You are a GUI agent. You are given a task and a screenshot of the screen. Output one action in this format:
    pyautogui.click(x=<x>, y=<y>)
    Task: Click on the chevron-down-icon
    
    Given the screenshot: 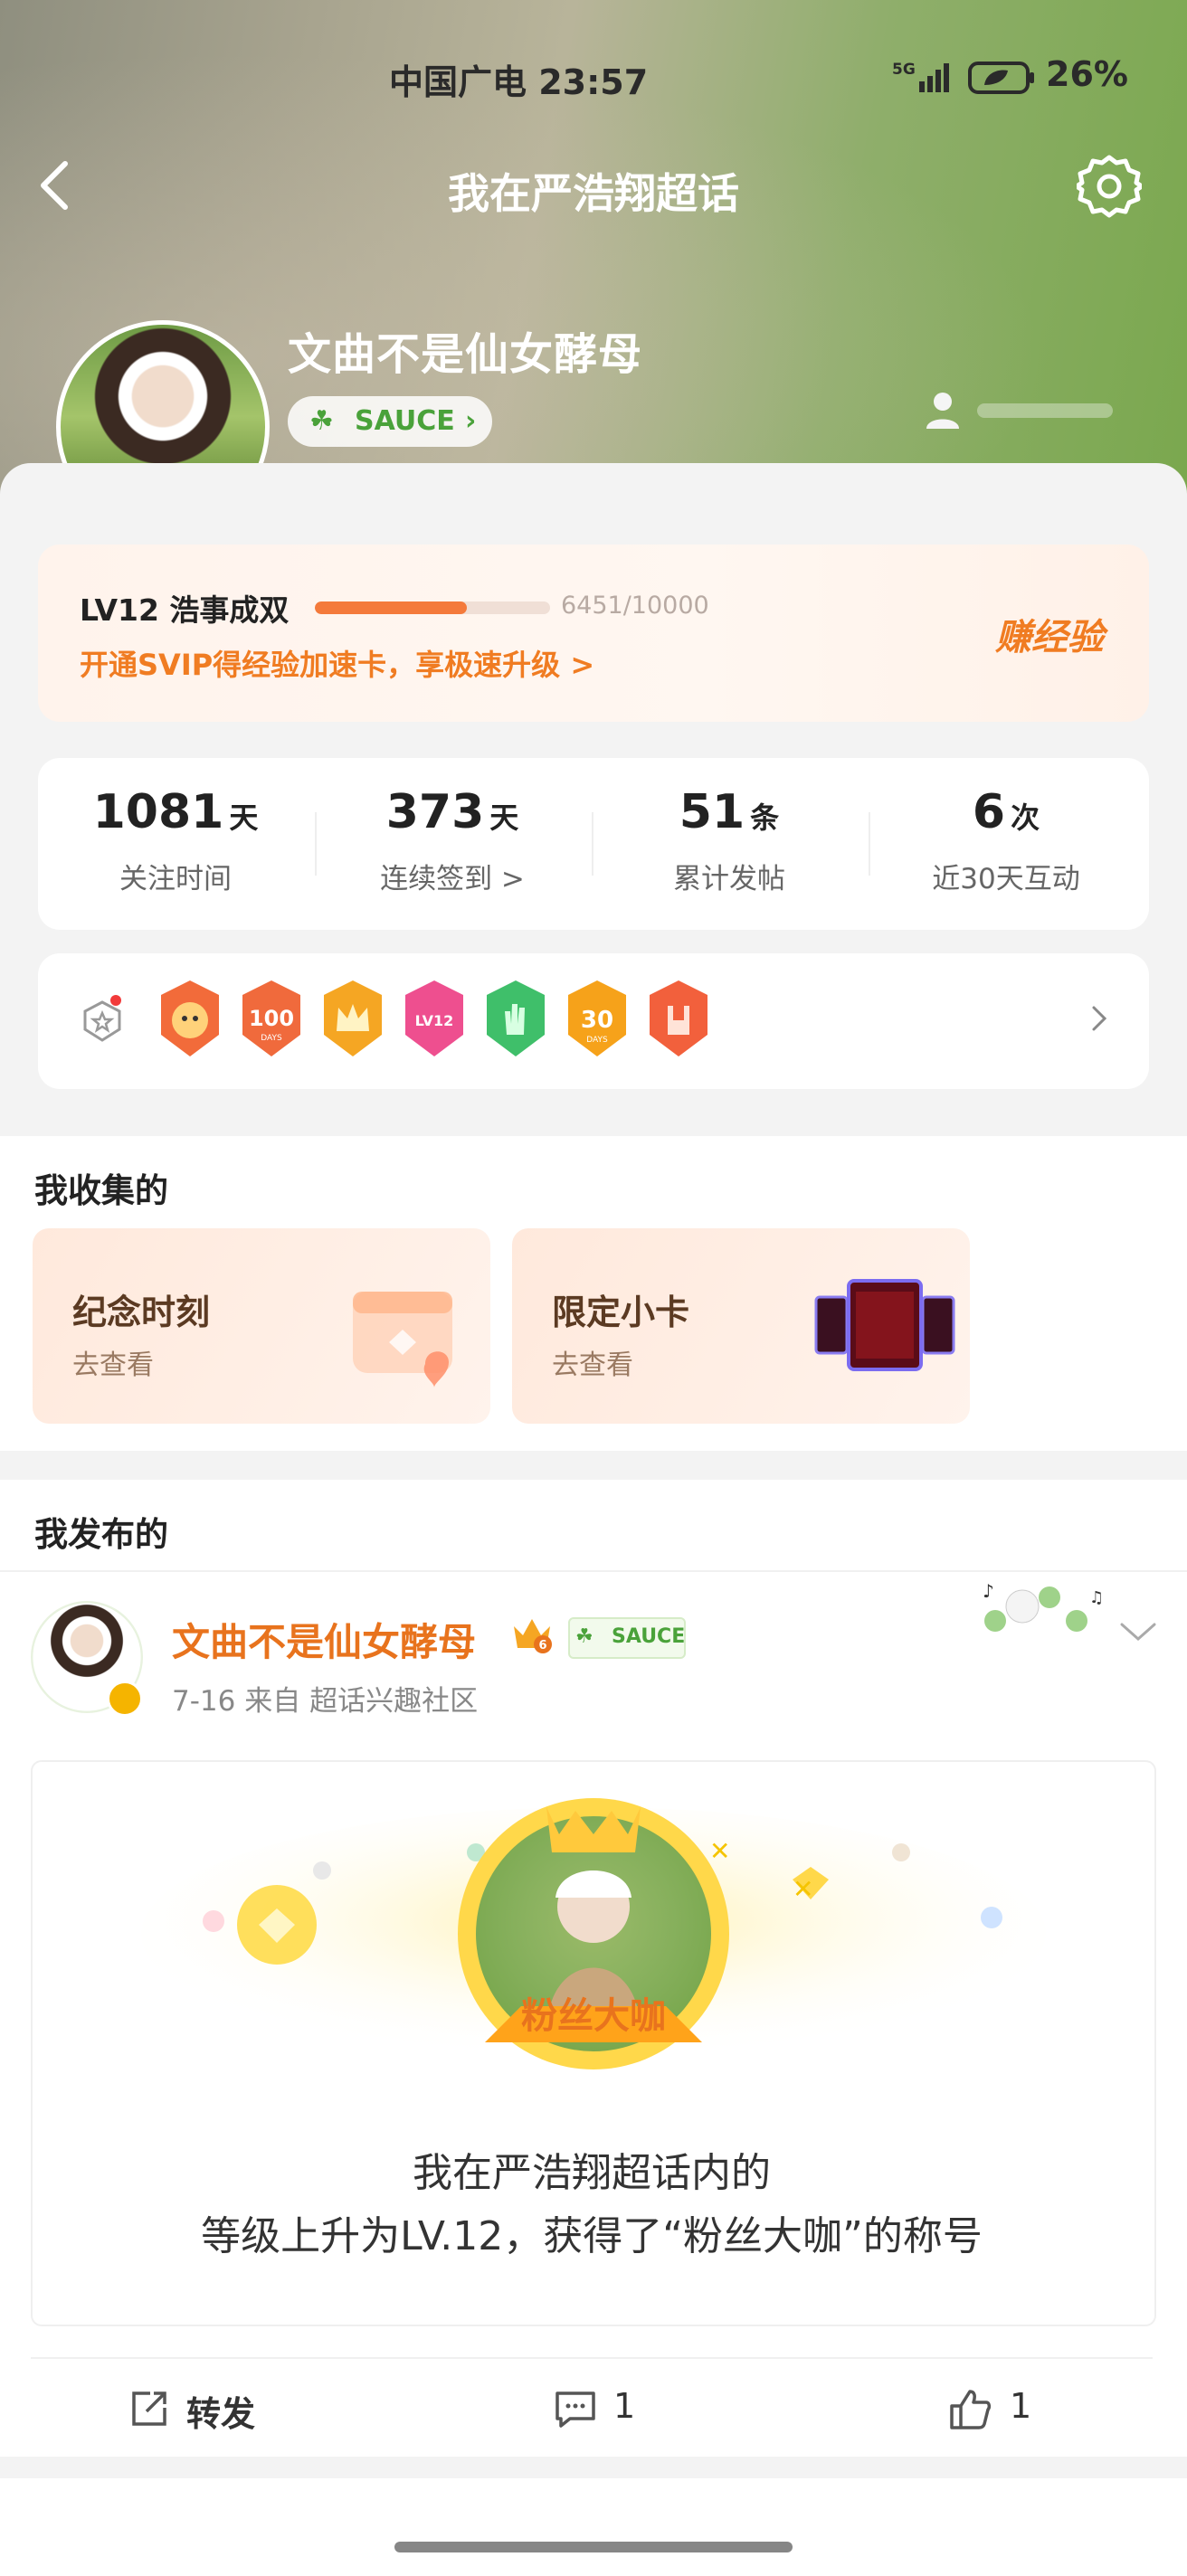 What is the action you would take?
    pyautogui.click(x=1138, y=1632)
    